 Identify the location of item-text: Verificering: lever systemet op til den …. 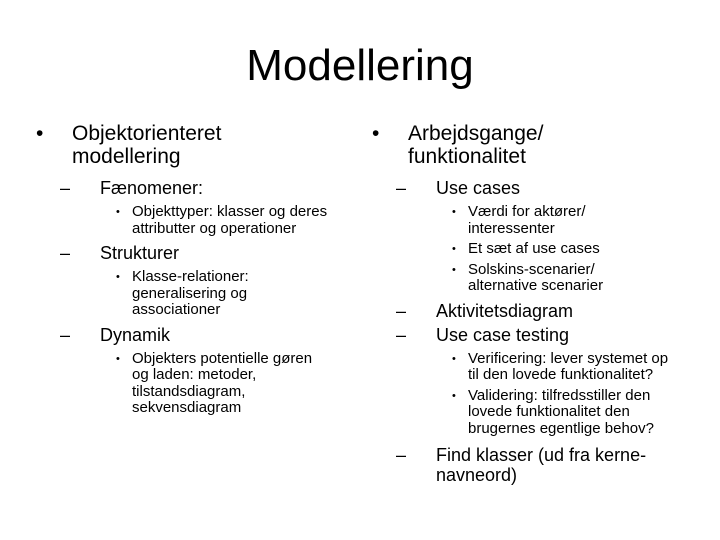
(568, 366).